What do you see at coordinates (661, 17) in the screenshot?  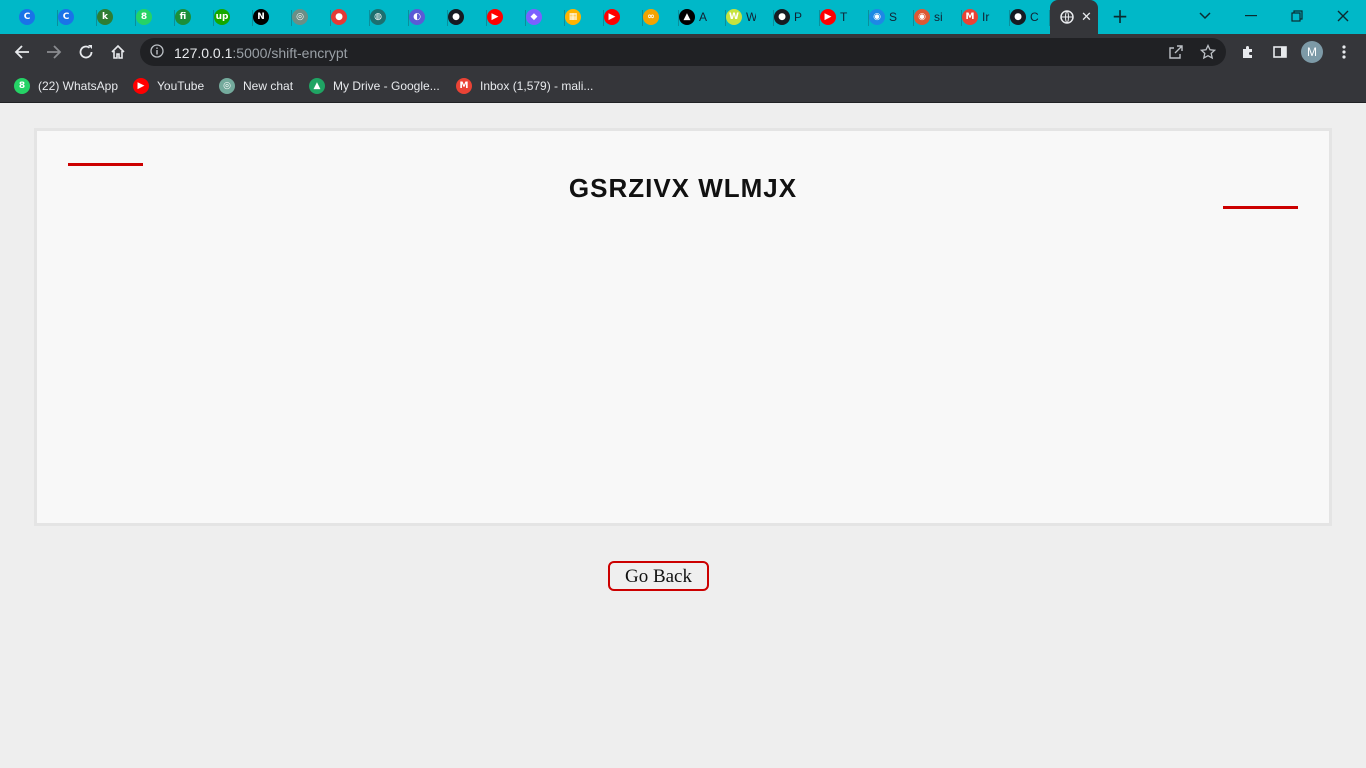 I see `browser-tab: ∞` at bounding box center [661, 17].